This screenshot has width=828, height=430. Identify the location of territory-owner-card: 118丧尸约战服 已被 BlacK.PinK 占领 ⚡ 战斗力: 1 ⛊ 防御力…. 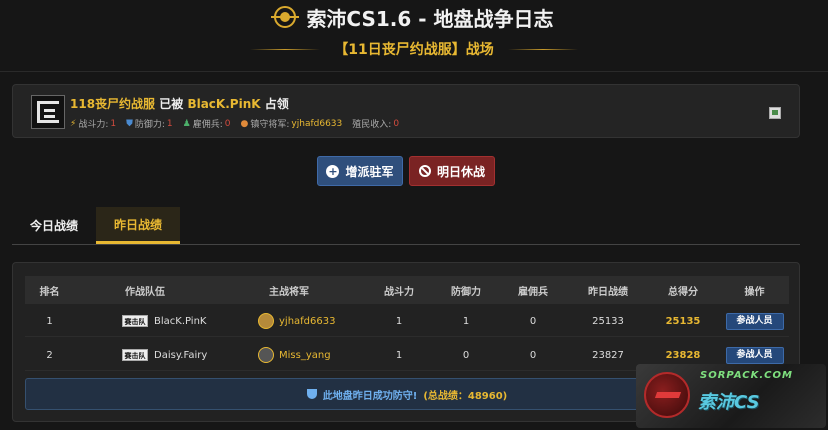
(406, 111).